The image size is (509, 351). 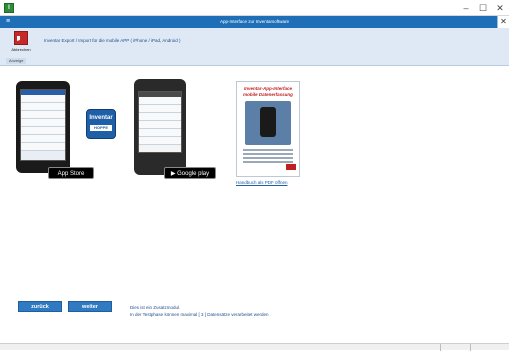 I want to click on android-phone-image, so click(x=160, y=127).